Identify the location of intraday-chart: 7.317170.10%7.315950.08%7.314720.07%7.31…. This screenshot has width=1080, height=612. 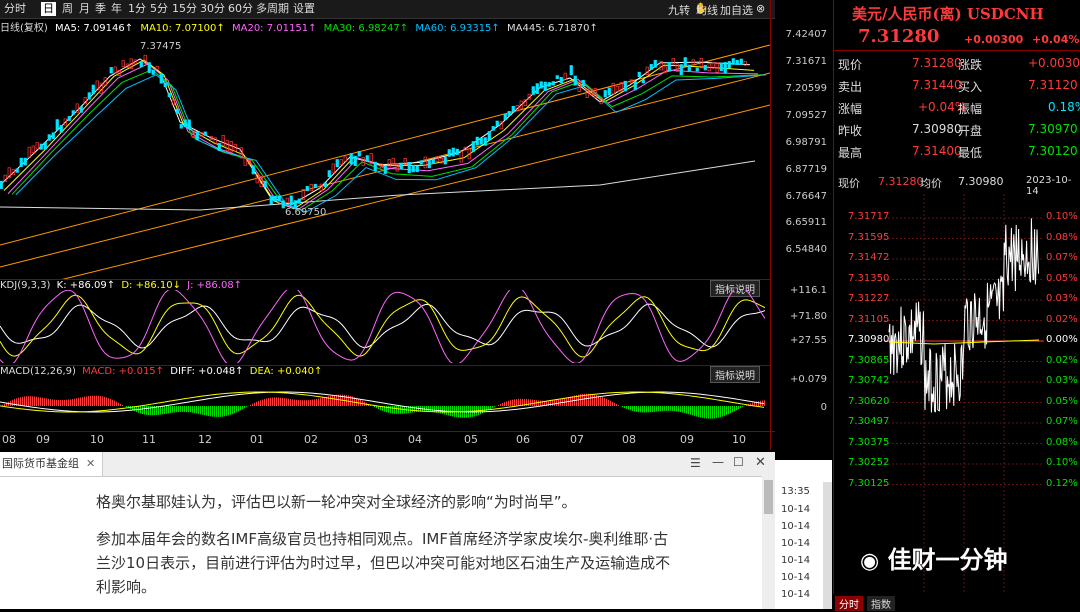
(956, 394).